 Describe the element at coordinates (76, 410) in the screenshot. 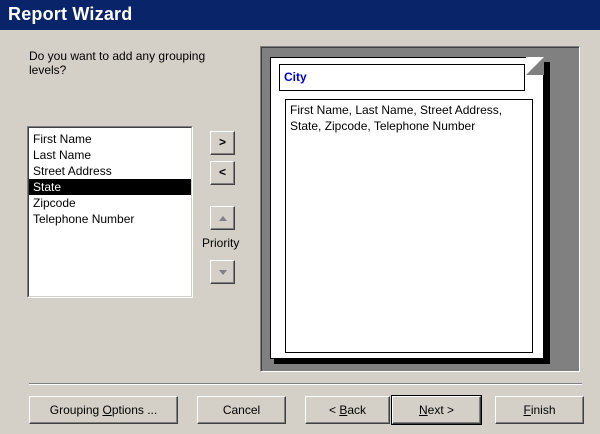

I see `grouping-options-text-a: Grouping` at that location.